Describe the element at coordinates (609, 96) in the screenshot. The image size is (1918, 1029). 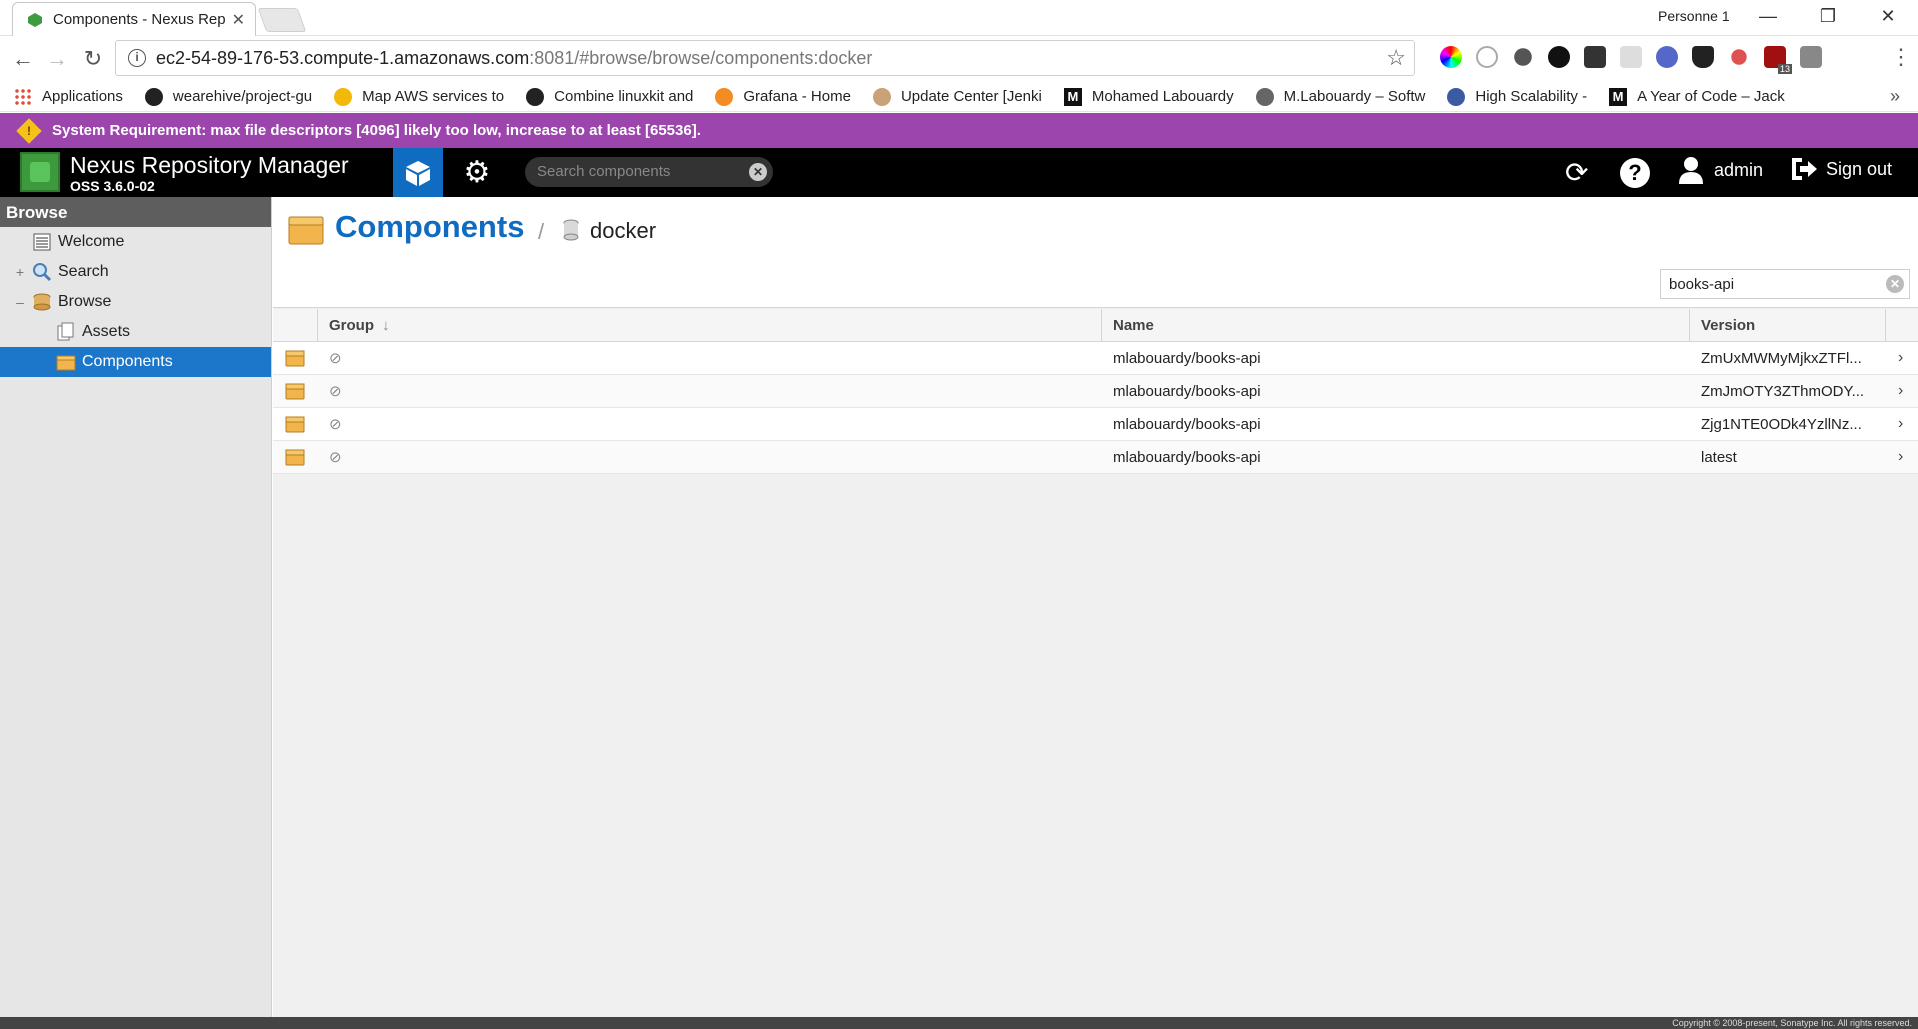
I see `bookmark-item: Combine linuxkit and` at that location.